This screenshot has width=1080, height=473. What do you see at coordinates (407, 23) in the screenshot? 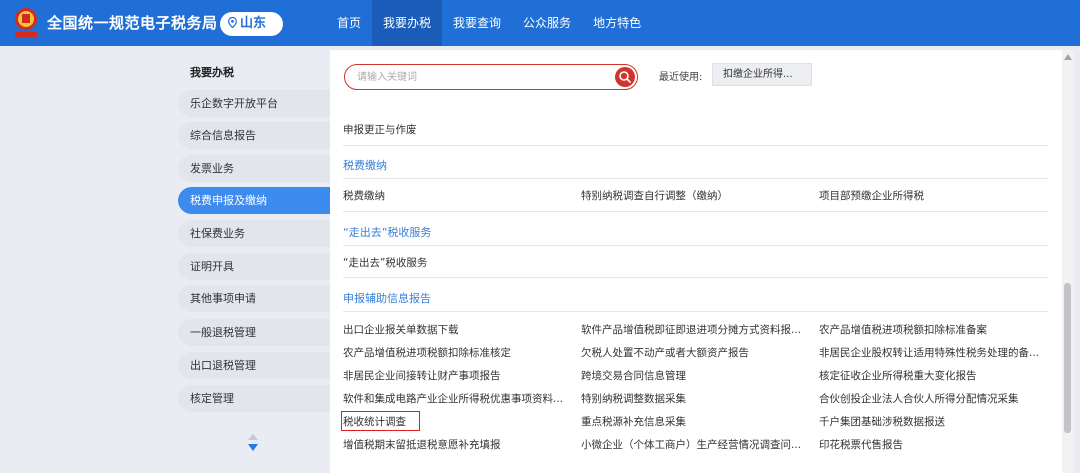
I see `nav-tax-handling: 我要办税` at bounding box center [407, 23].